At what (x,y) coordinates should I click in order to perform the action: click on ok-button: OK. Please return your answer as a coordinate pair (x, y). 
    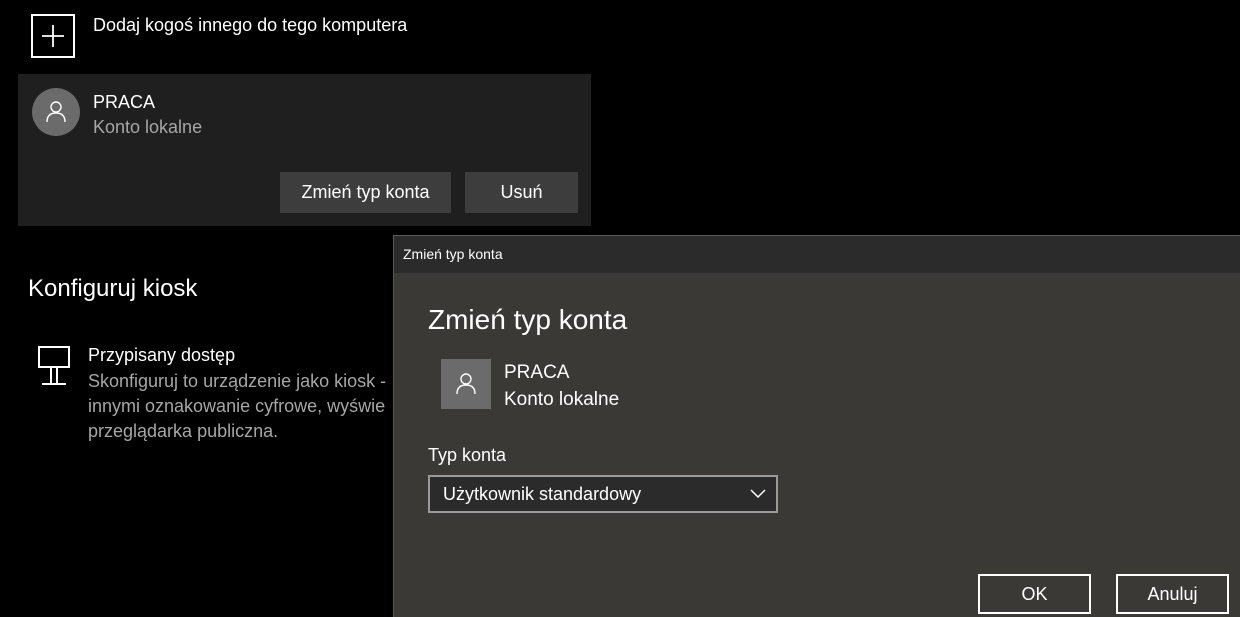
    Looking at the image, I should click on (1034, 594).